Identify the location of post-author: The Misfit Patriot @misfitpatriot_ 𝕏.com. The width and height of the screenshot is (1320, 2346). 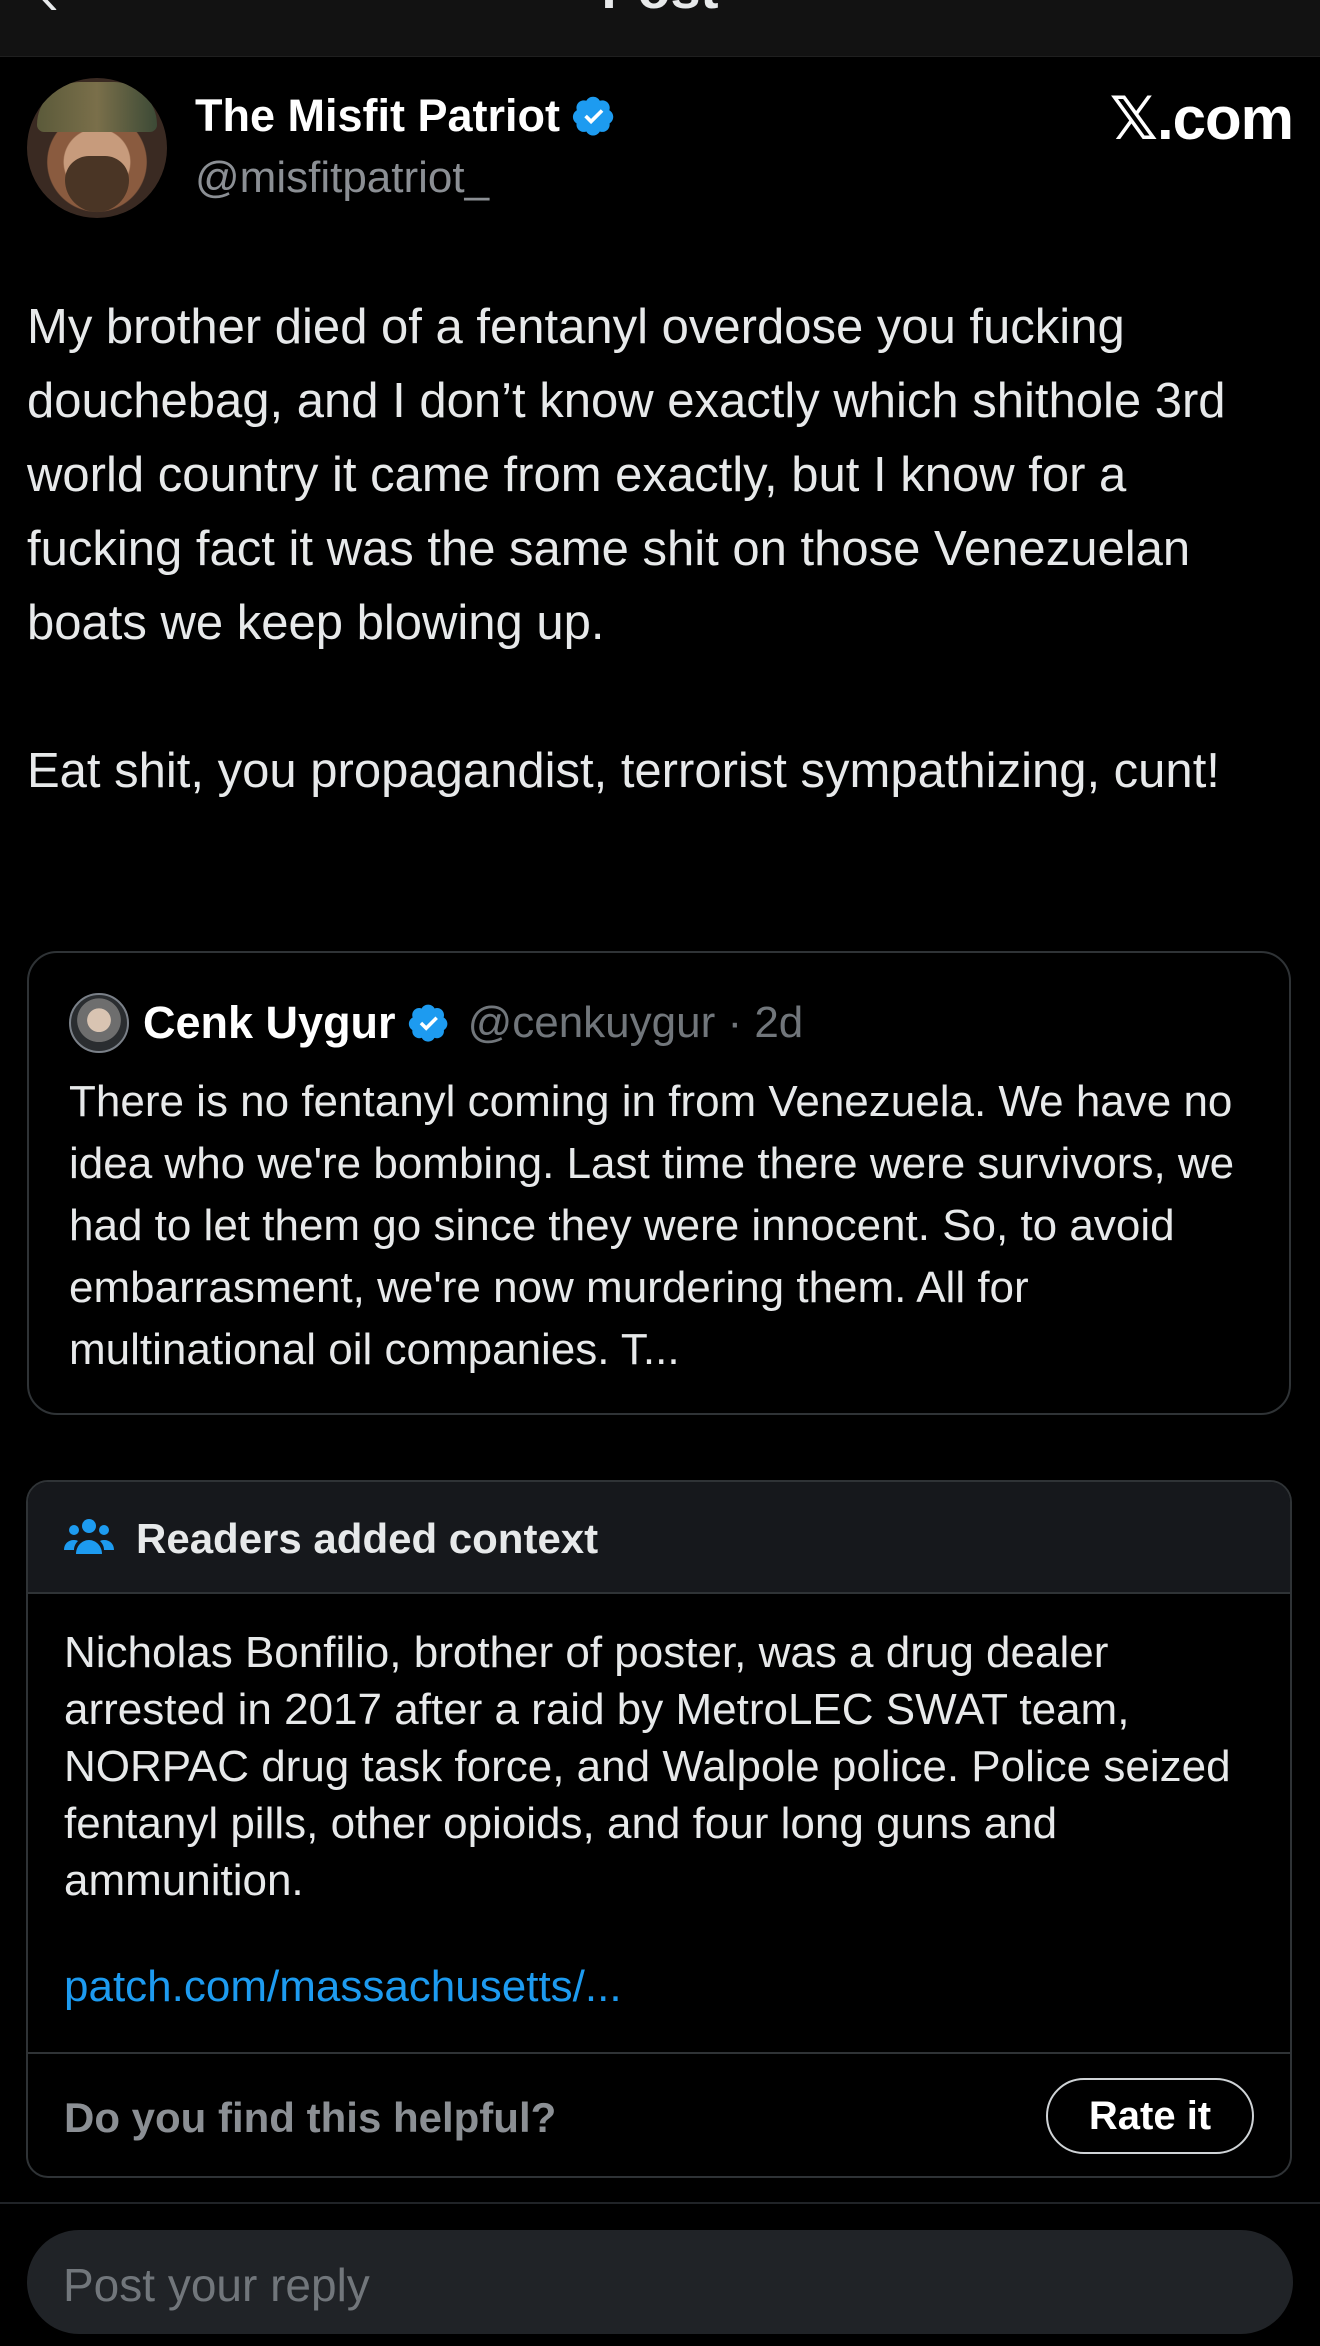
(660, 148).